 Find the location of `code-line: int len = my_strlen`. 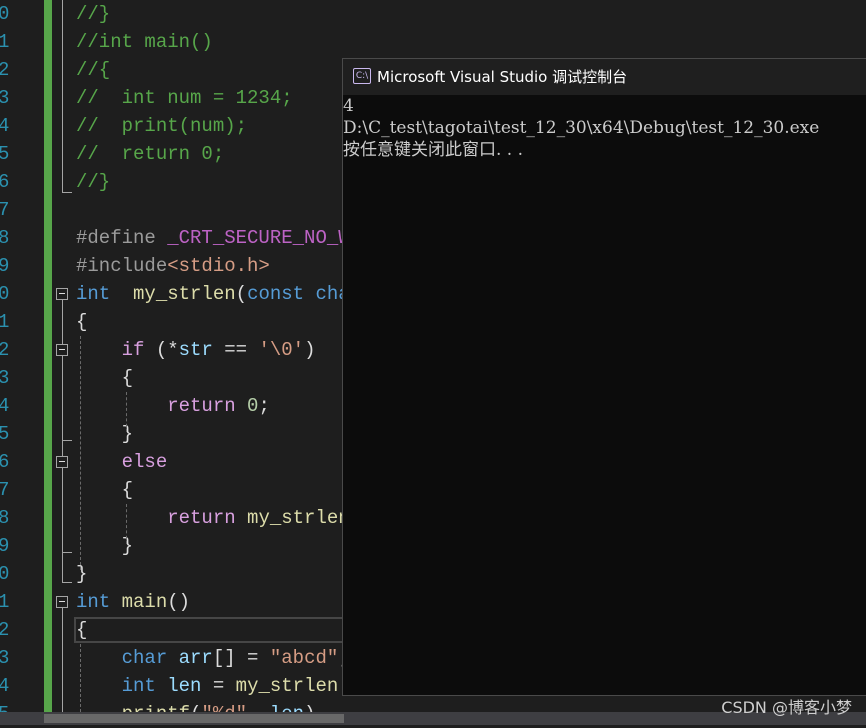

code-line: int len = my_strlen is located at coordinates (207, 686).